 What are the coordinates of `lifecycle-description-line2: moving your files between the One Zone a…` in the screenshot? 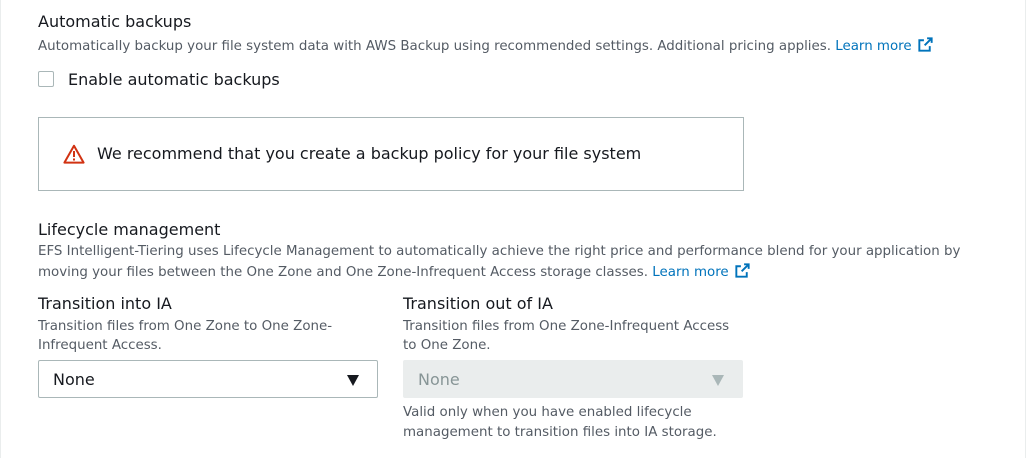 It's located at (394, 272).